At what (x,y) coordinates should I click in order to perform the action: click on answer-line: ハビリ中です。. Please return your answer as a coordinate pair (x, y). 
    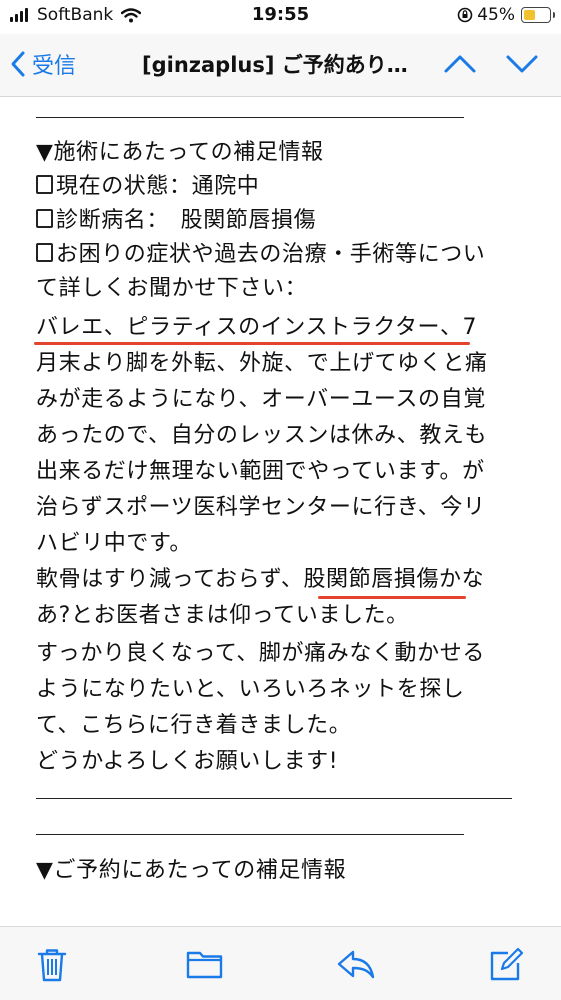
    Looking at the image, I should click on (114, 543).